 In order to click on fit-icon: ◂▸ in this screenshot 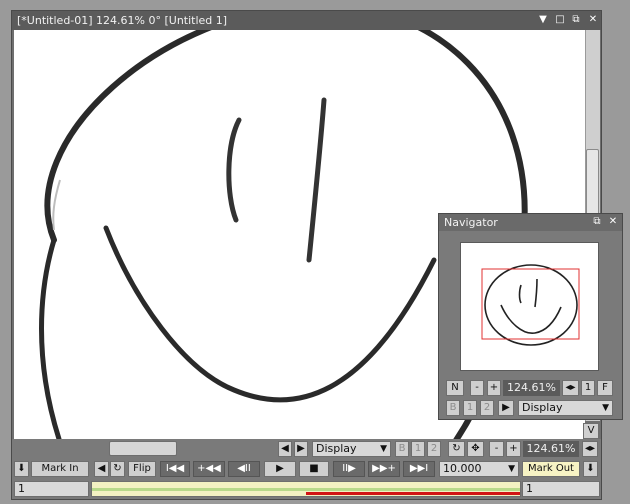, I will do `click(590, 449)`.